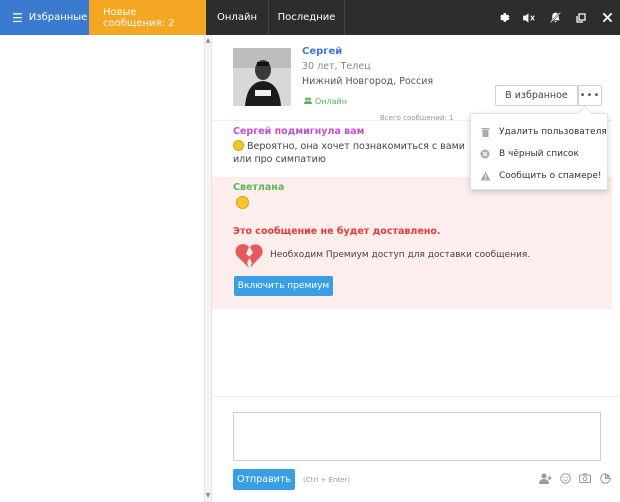 The image size is (620, 502). I want to click on emoji-icon-svg, so click(565, 478).